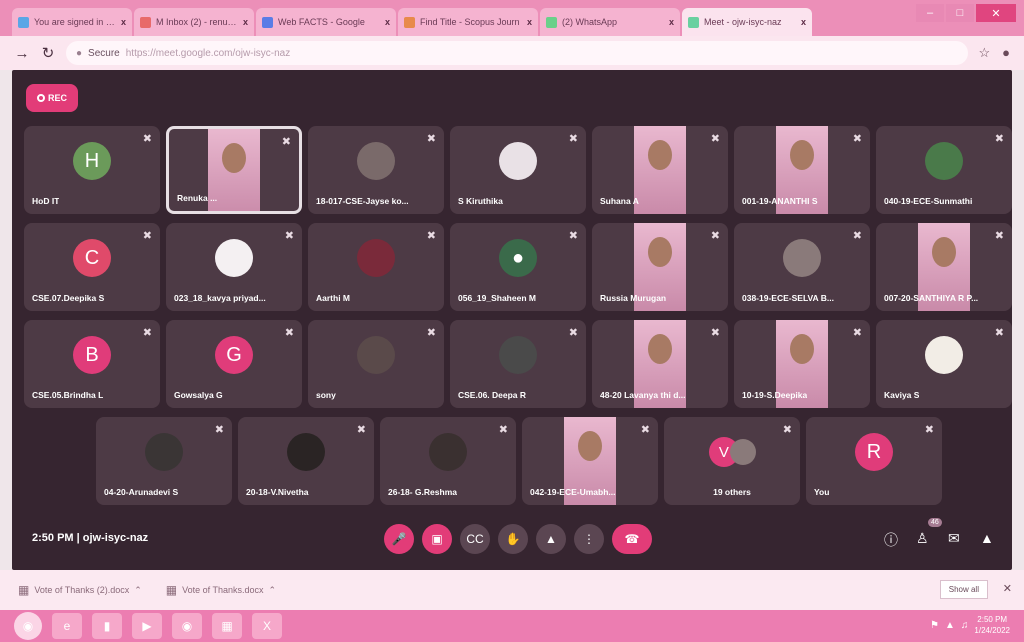 Image resolution: width=1024 pixels, height=642 pixels. Describe the element at coordinates (802, 364) in the screenshot. I see `participant-tile: ✖ 10-19-S.Deepika` at that location.